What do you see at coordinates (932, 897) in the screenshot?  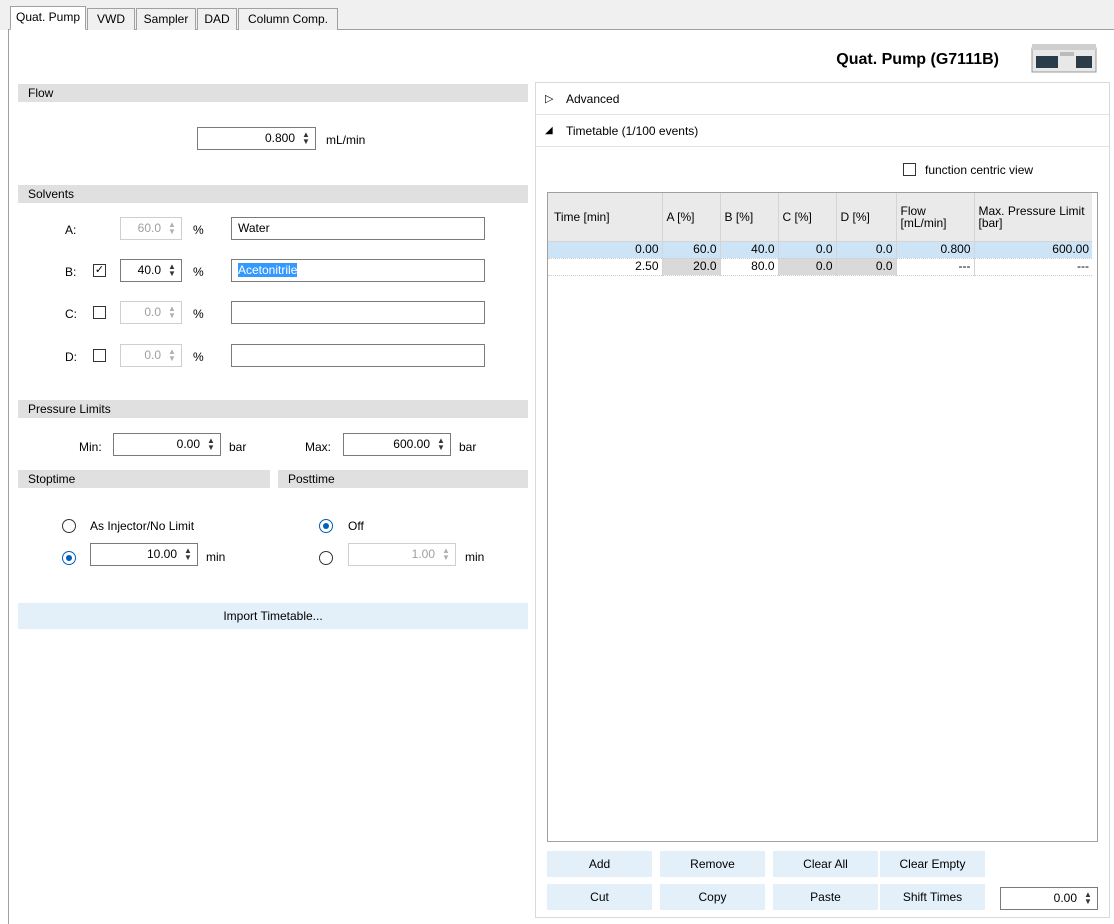 I see `shift-times-button: Shift Times` at bounding box center [932, 897].